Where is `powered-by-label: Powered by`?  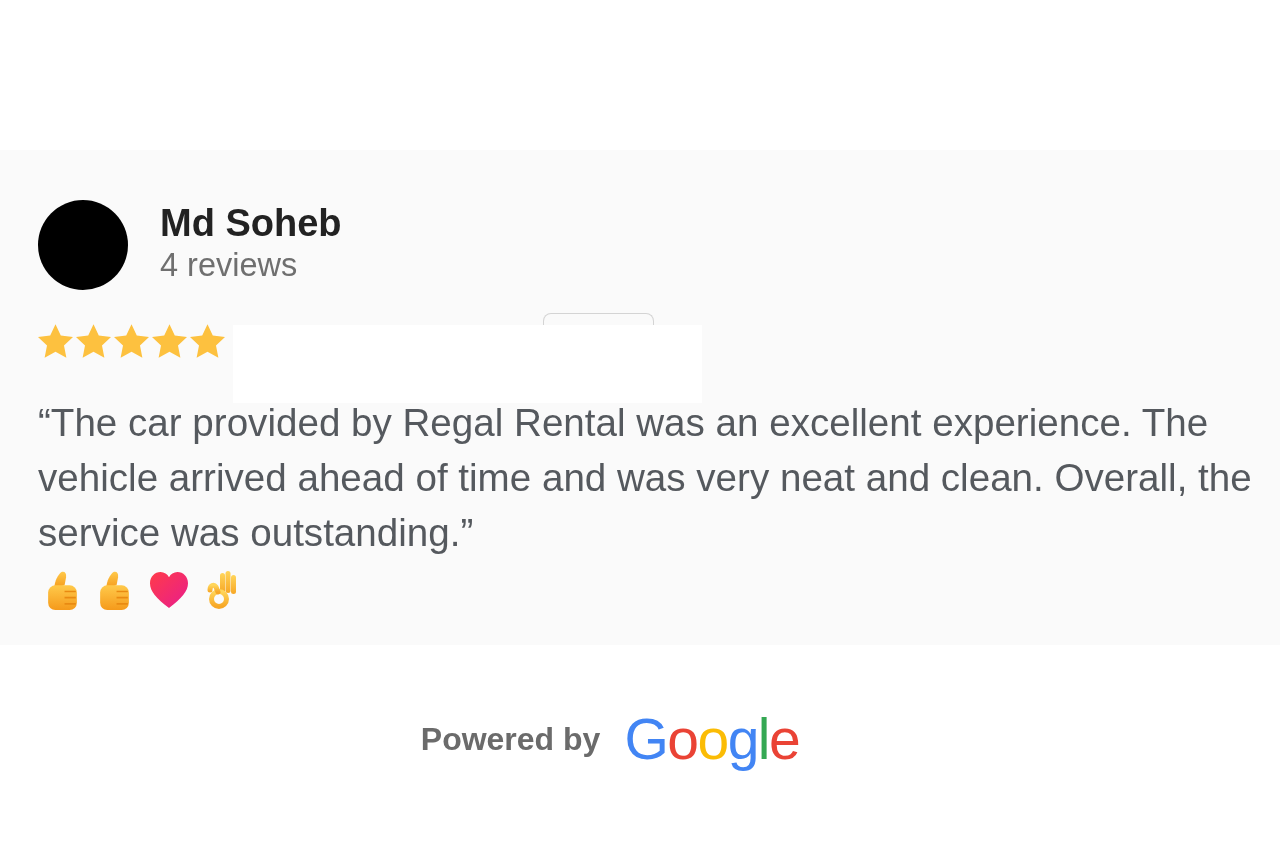
powered-by-label: Powered by is located at coordinates (510, 739).